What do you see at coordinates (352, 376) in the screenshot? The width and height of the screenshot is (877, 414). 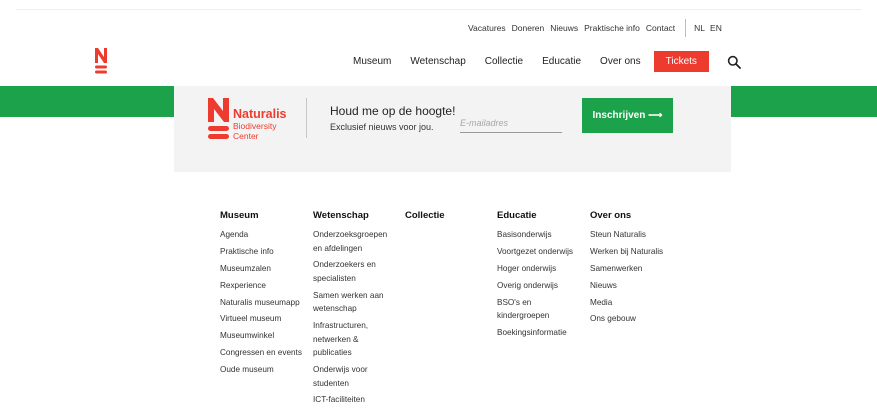 I see `footer-link: Onderwijs voor studenten` at bounding box center [352, 376].